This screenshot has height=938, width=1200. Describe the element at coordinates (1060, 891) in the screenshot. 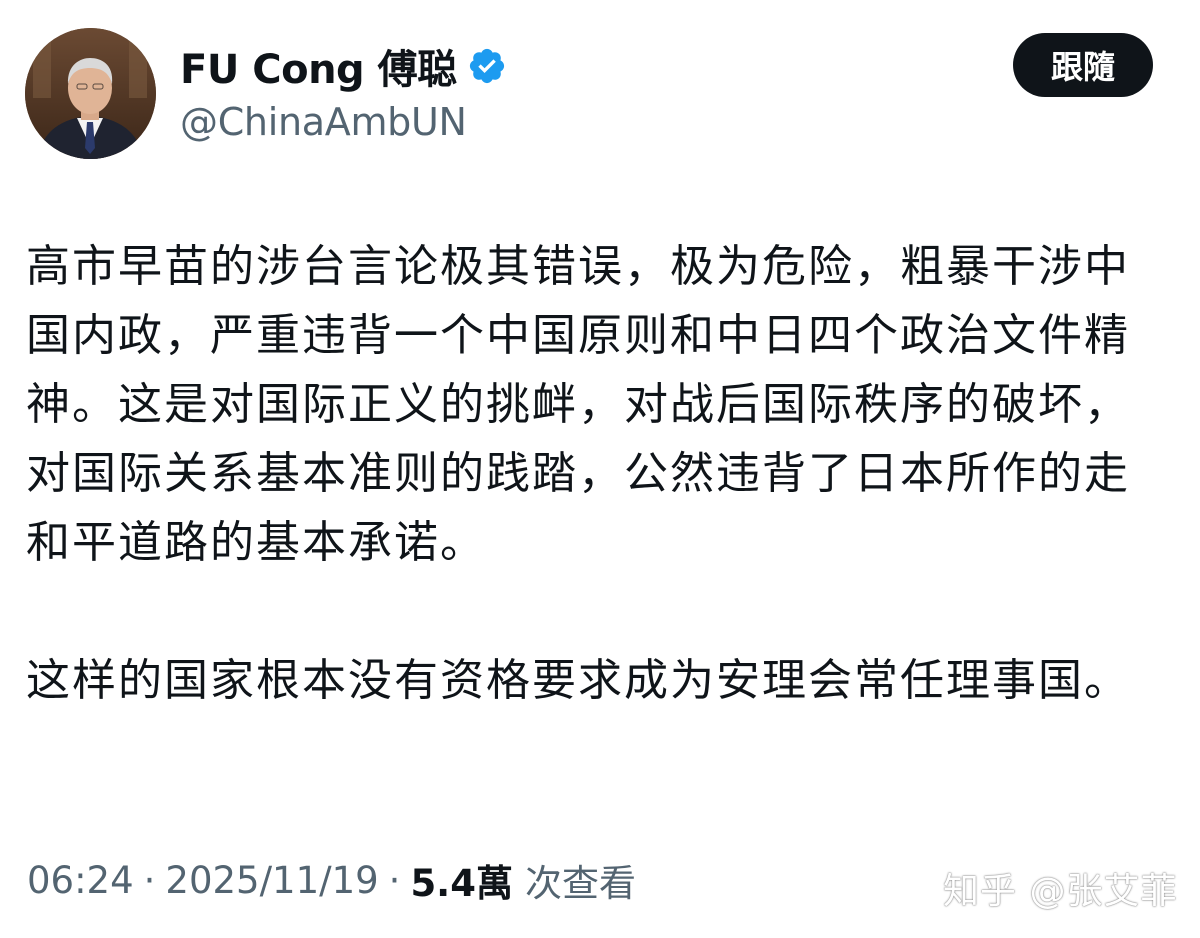

I see `watermark: 知乎 @张艾菲` at that location.